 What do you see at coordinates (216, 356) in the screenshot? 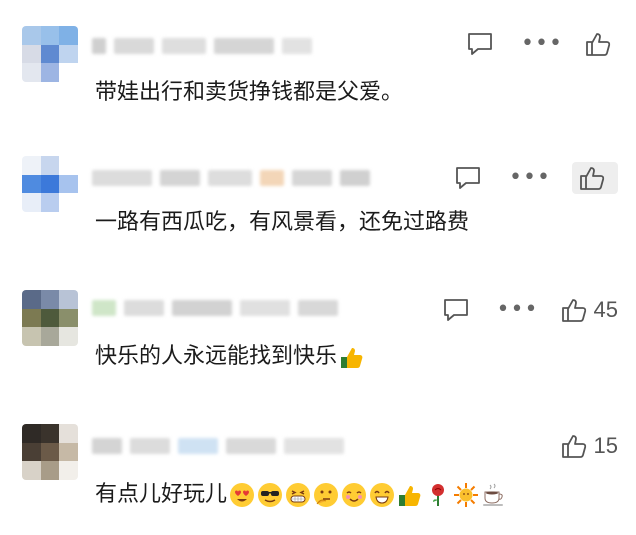
I see `comment-text: 快乐的人永远能找到快乐` at bounding box center [216, 356].